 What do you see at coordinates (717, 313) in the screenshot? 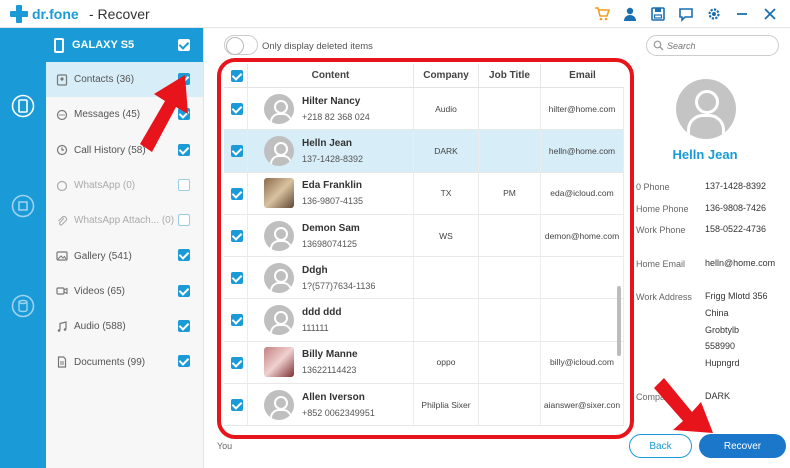
I see `detail-address-line: China` at bounding box center [717, 313].